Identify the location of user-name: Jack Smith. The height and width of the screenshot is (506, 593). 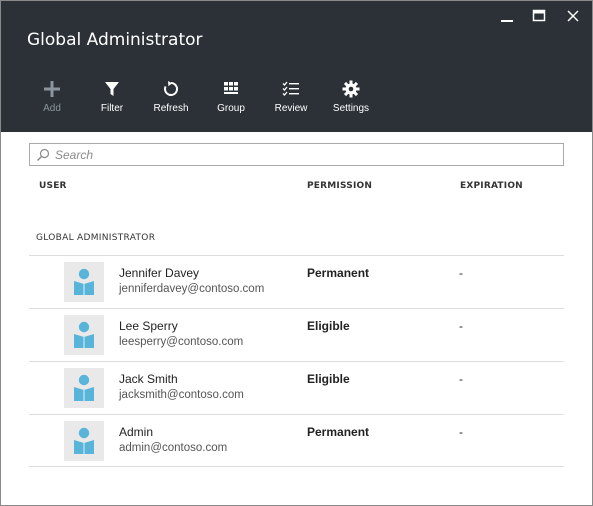
(148, 379).